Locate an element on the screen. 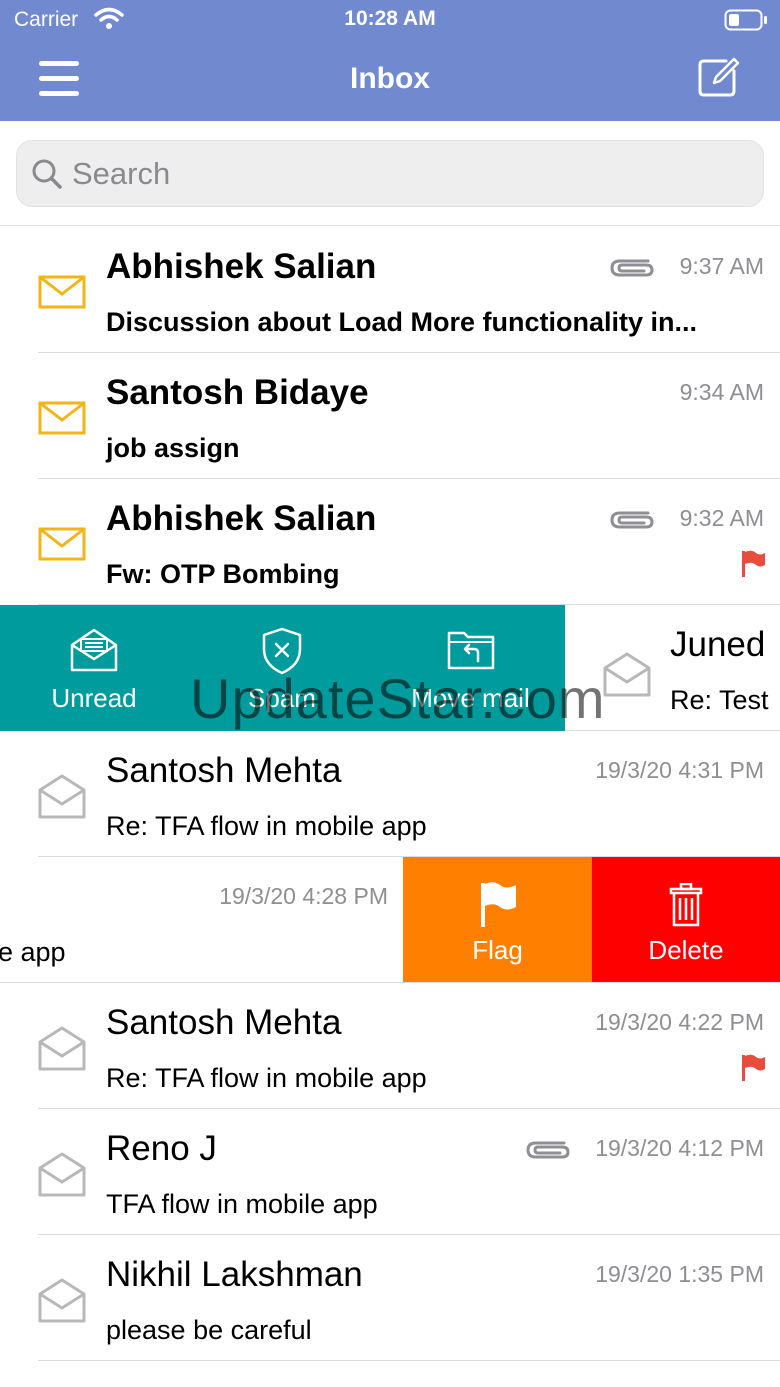  email-time: 19/3/20 4:12 PM is located at coordinates (679, 1148).